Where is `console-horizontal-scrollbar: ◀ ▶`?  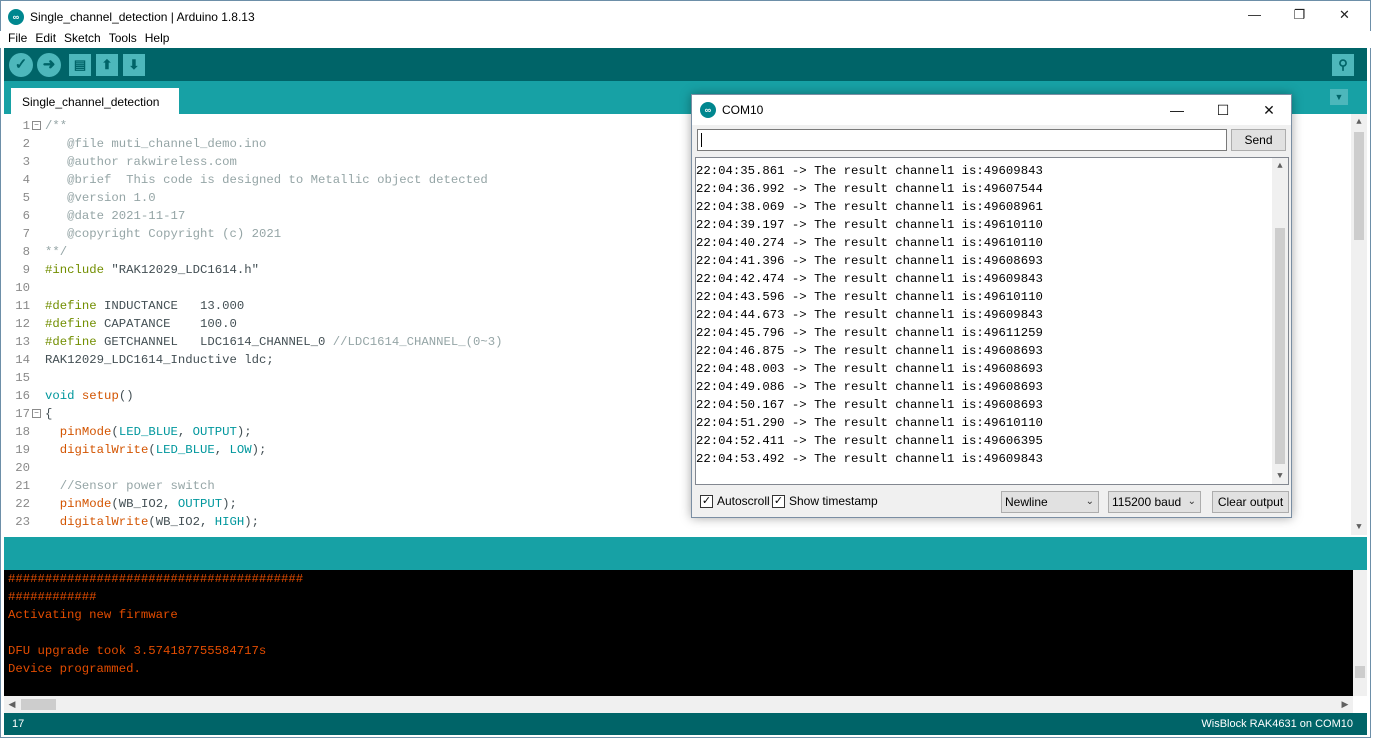
console-horizontal-scrollbar: ◀ ▶ is located at coordinates (678, 704).